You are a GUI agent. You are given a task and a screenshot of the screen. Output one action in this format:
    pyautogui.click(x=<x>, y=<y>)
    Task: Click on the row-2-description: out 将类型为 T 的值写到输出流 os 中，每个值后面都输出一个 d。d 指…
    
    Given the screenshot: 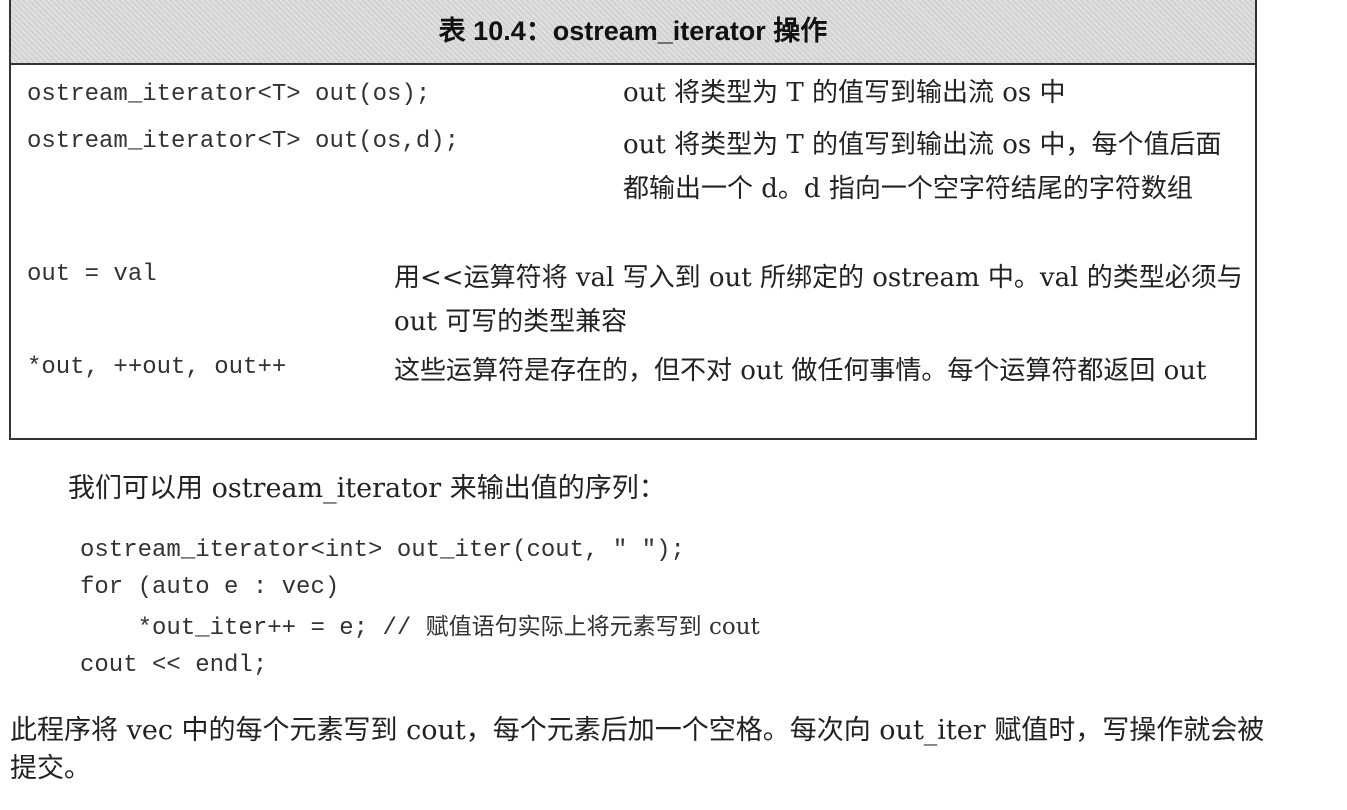 What is the action you would take?
    pyautogui.click(x=922, y=167)
    